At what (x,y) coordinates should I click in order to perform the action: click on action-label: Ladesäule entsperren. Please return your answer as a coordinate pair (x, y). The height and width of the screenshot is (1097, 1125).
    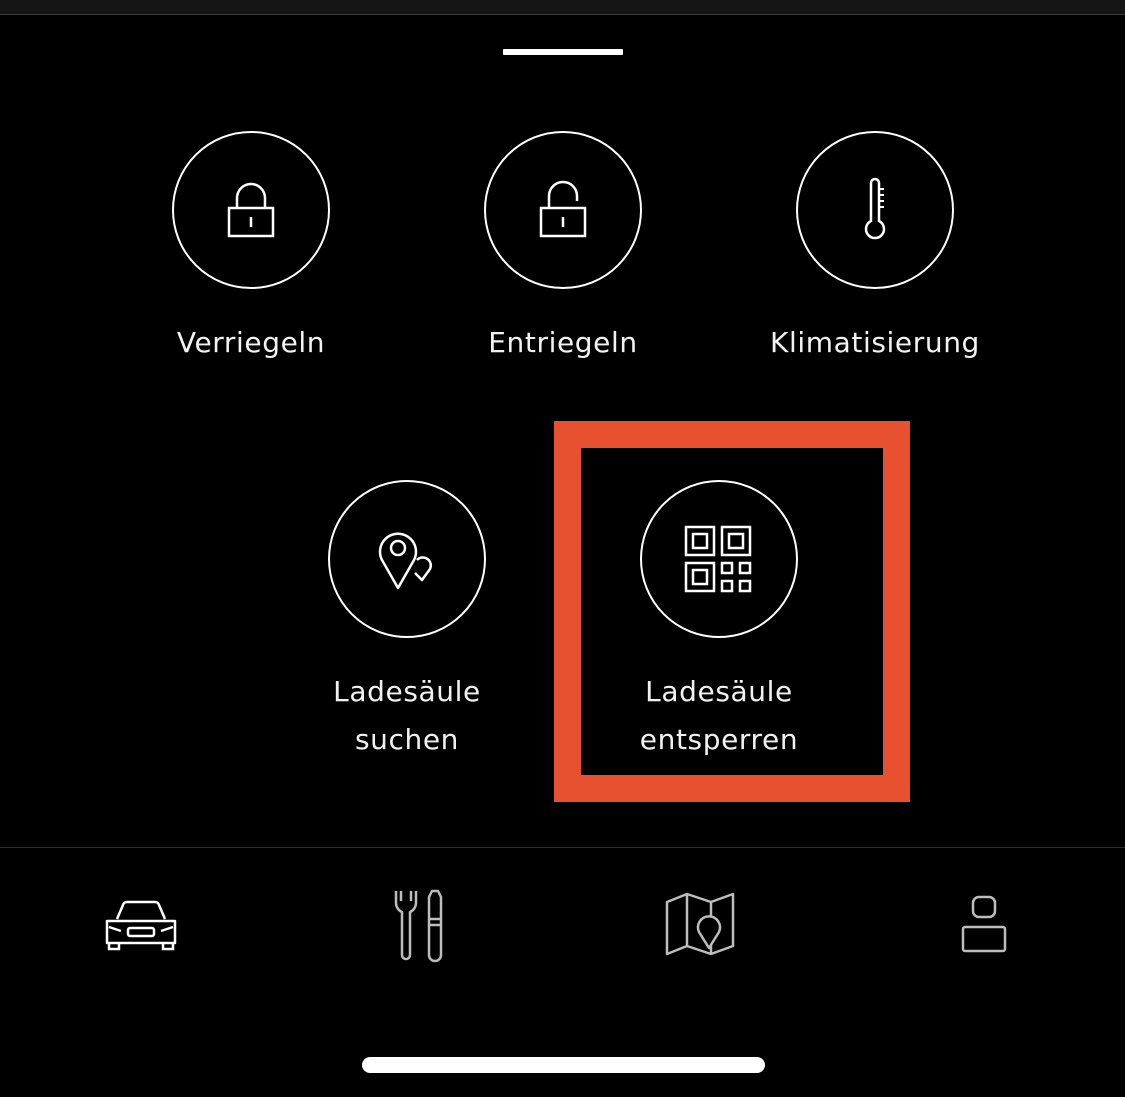
    Looking at the image, I should click on (719, 715).